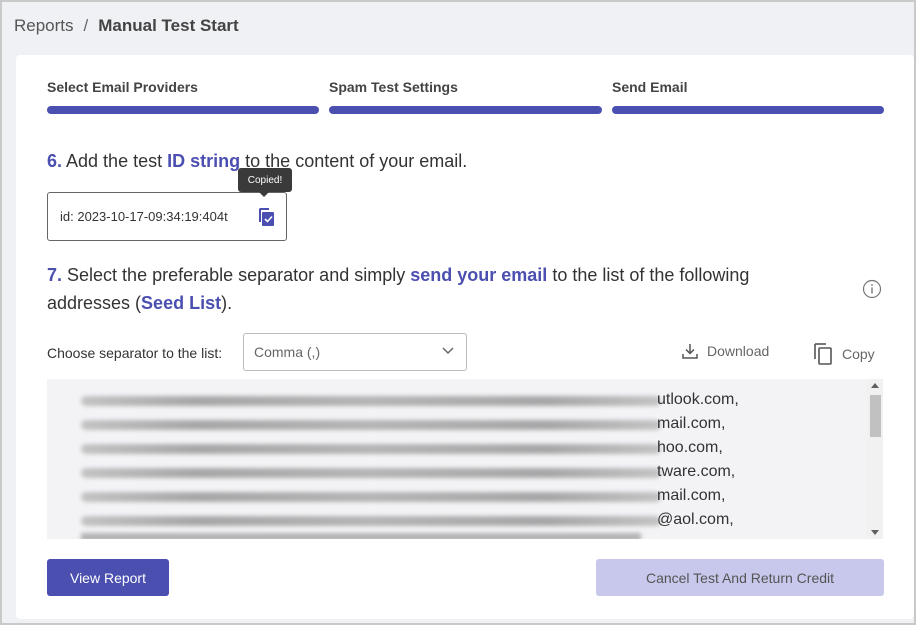  I want to click on breadcrumb: Reports / Manual Test Start, so click(126, 26).